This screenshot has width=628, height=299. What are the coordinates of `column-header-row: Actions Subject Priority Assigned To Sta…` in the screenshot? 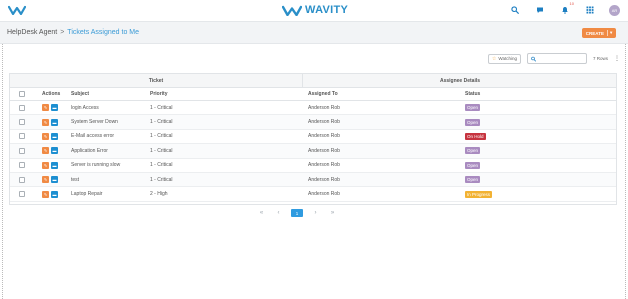 It's located at (313, 94).